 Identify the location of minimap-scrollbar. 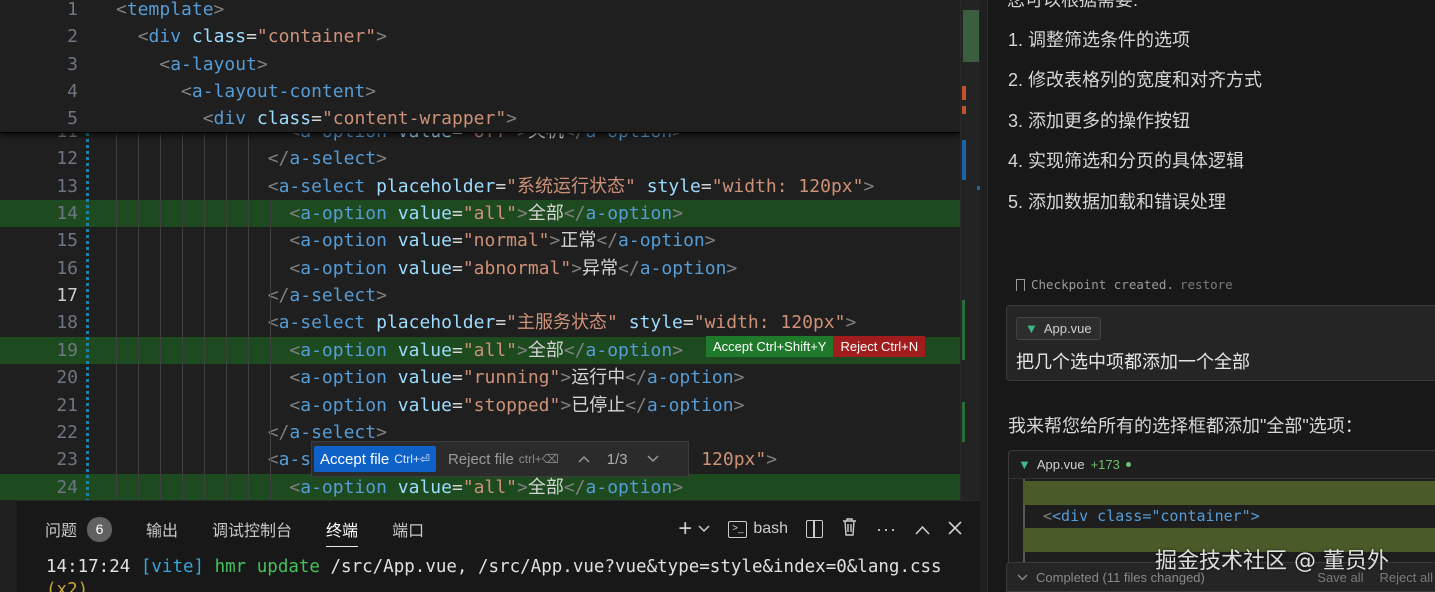
(970, 250).